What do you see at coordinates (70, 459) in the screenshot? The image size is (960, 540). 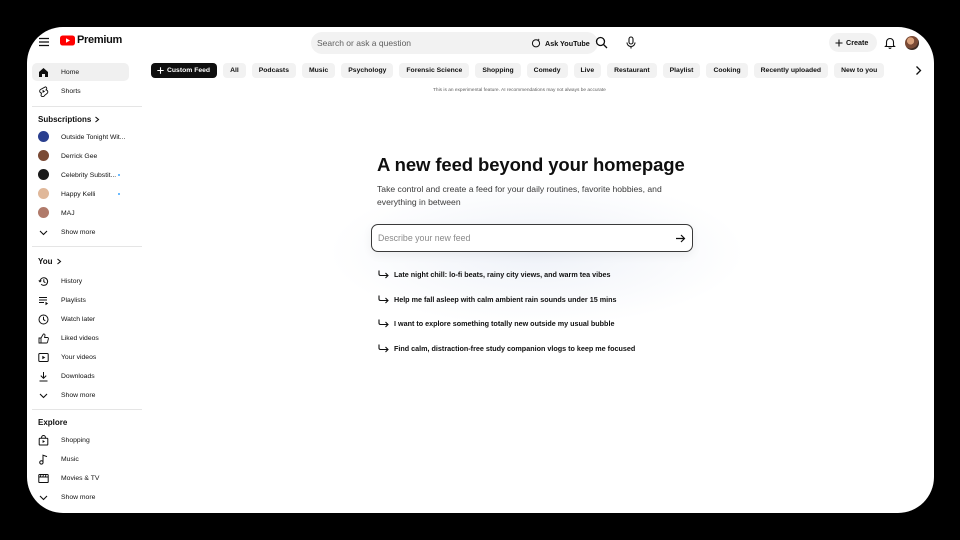 I see `sidebar-item-label: Music` at bounding box center [70, 459].